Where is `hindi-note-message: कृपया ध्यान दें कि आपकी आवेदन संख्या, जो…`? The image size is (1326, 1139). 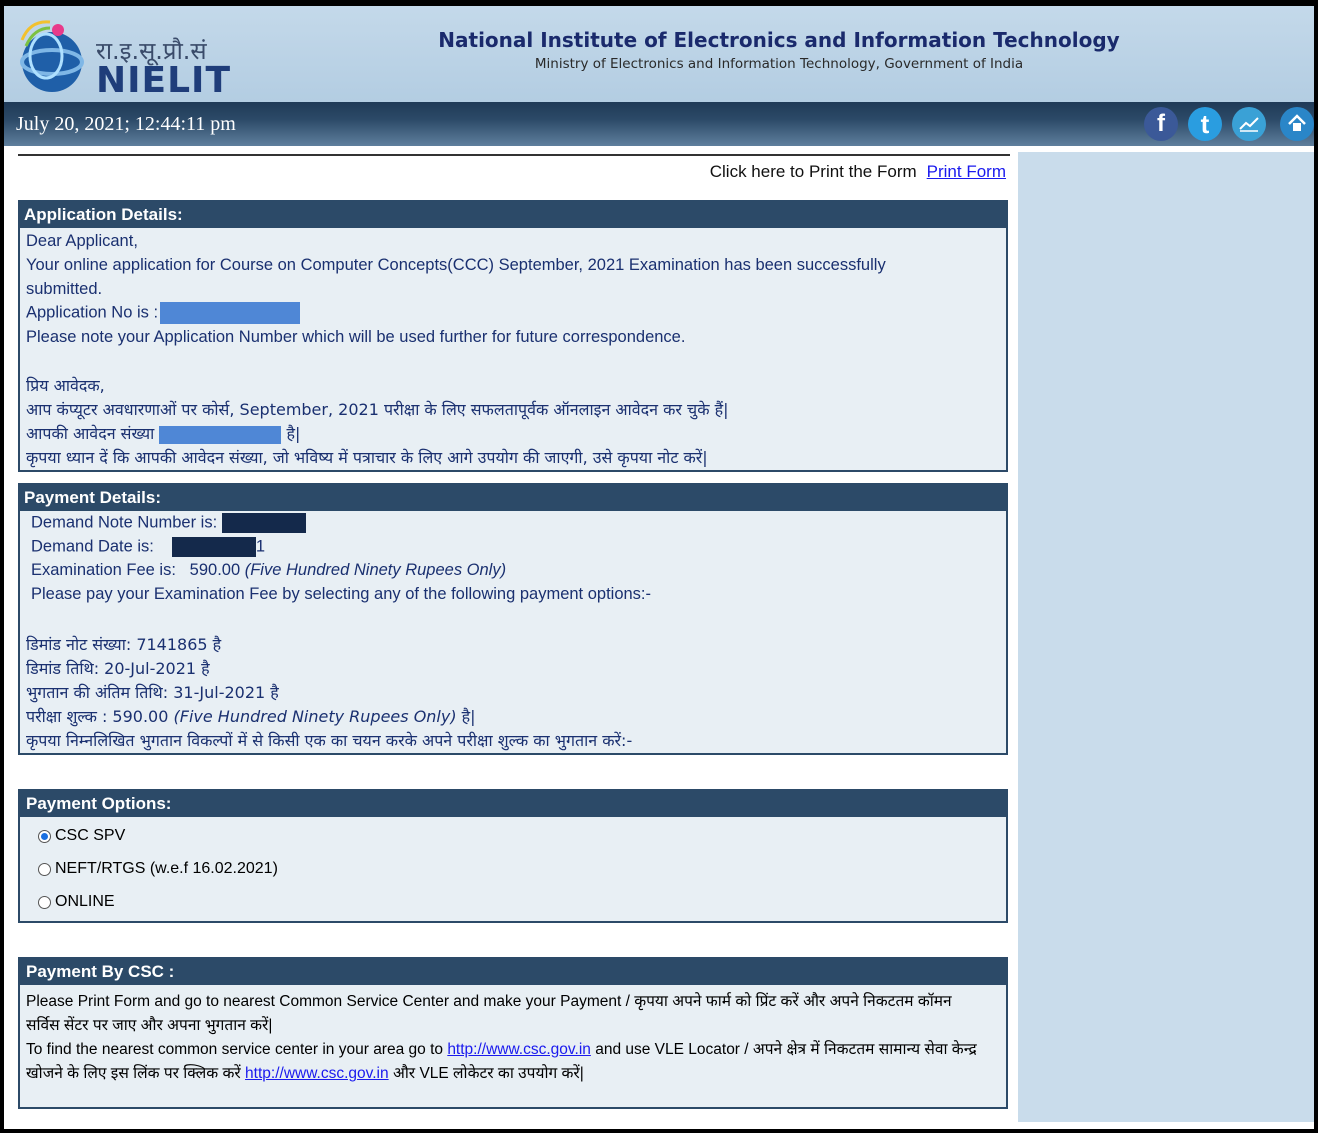
hindi-note-message: कृपया ध्यान दें कि आपकी आवेदन संख्या, जो… is located at coordinates (367, 457).